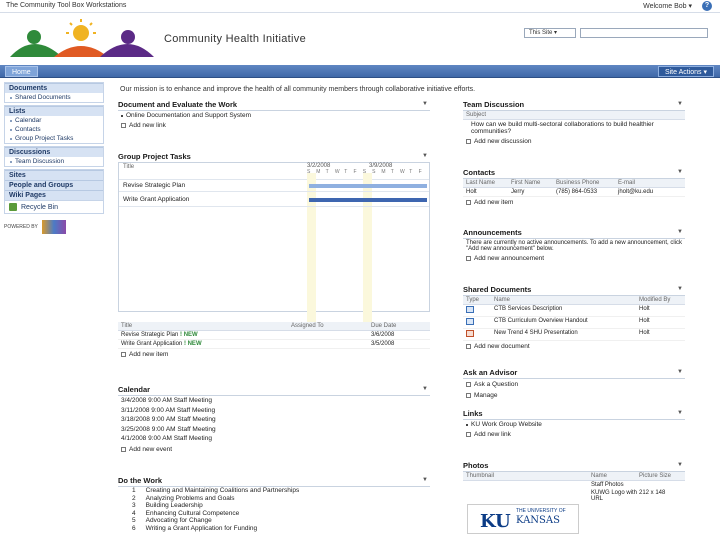  Describe the element at coordinates (149, 335) in the screenshot. I see `task-title: Revise Strategic Plan` at that location.